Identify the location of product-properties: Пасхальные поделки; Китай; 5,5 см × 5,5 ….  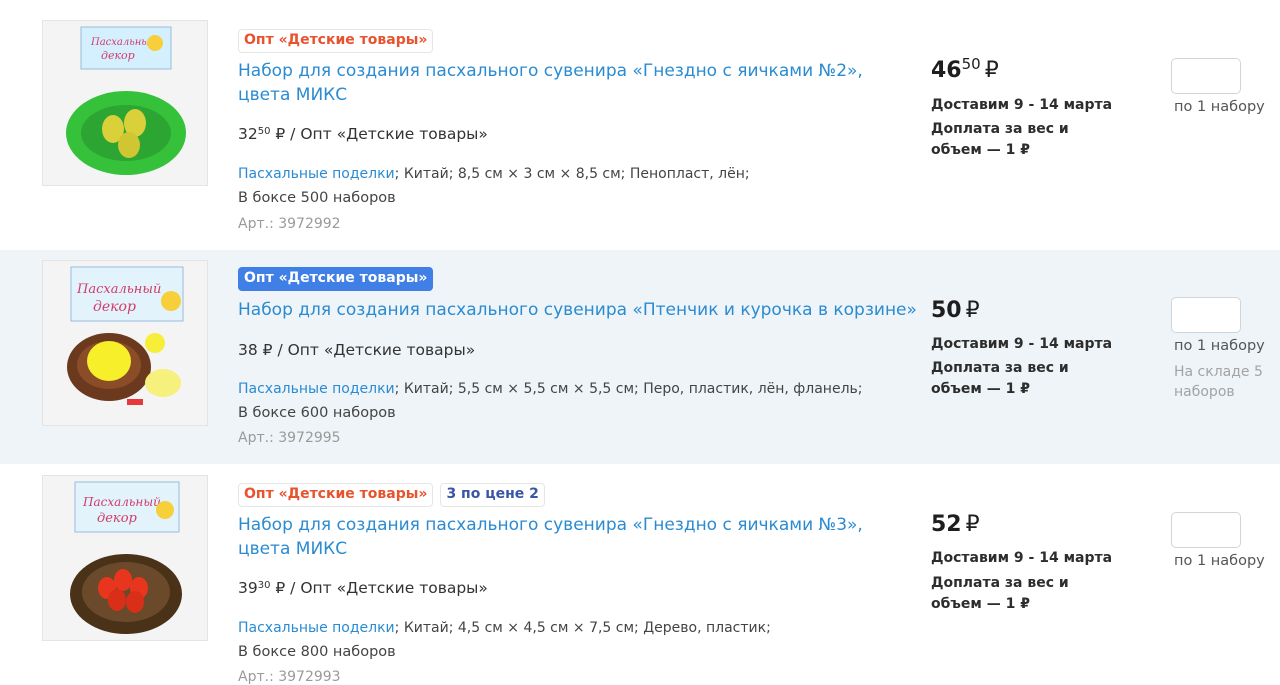
(550, 389).